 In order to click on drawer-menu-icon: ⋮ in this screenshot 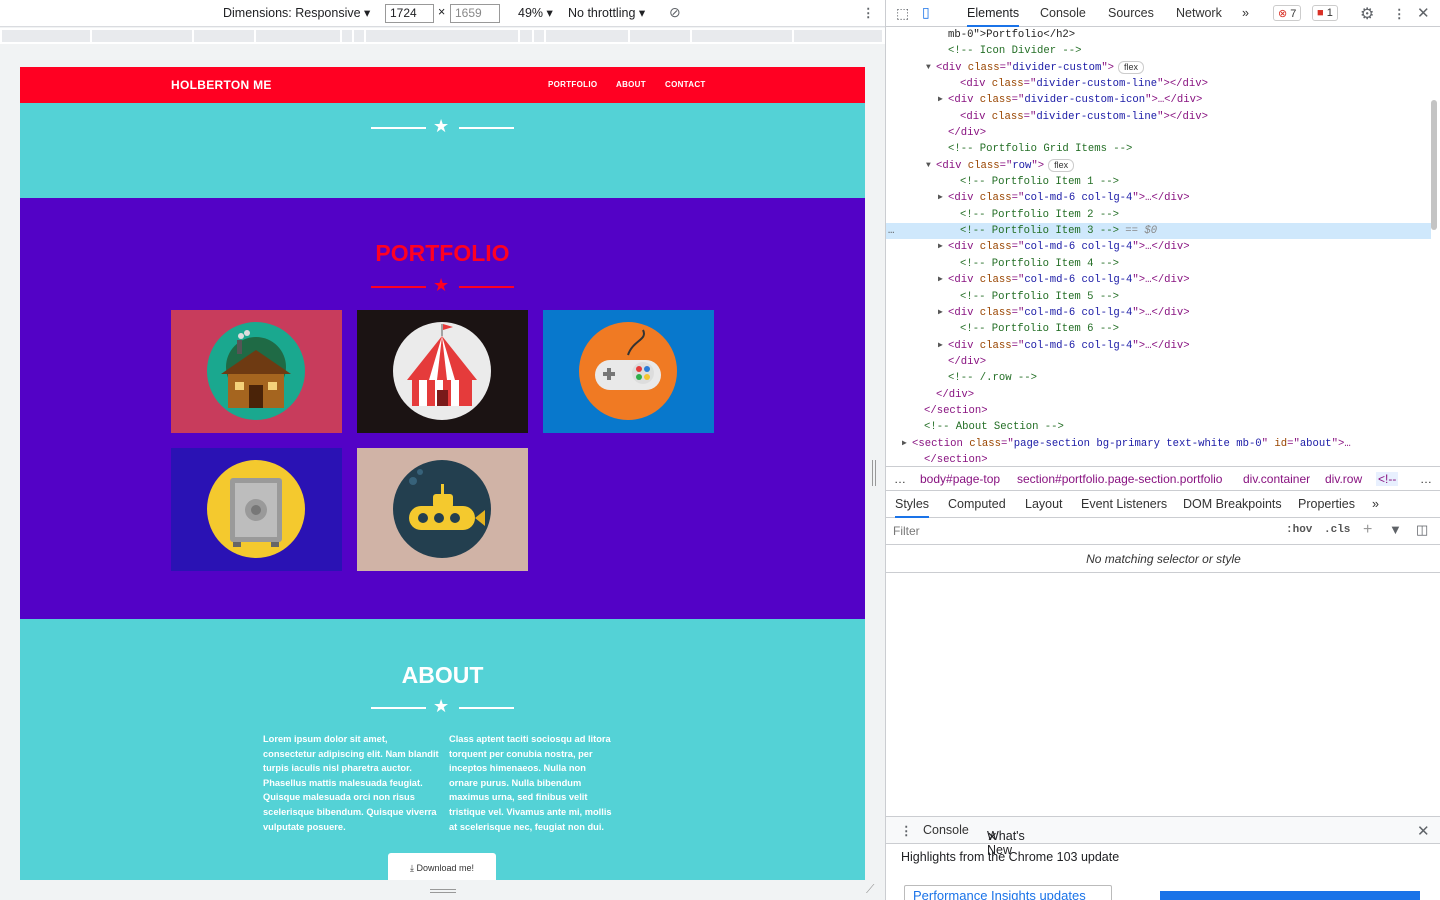, I will do `click(906, 830)`.